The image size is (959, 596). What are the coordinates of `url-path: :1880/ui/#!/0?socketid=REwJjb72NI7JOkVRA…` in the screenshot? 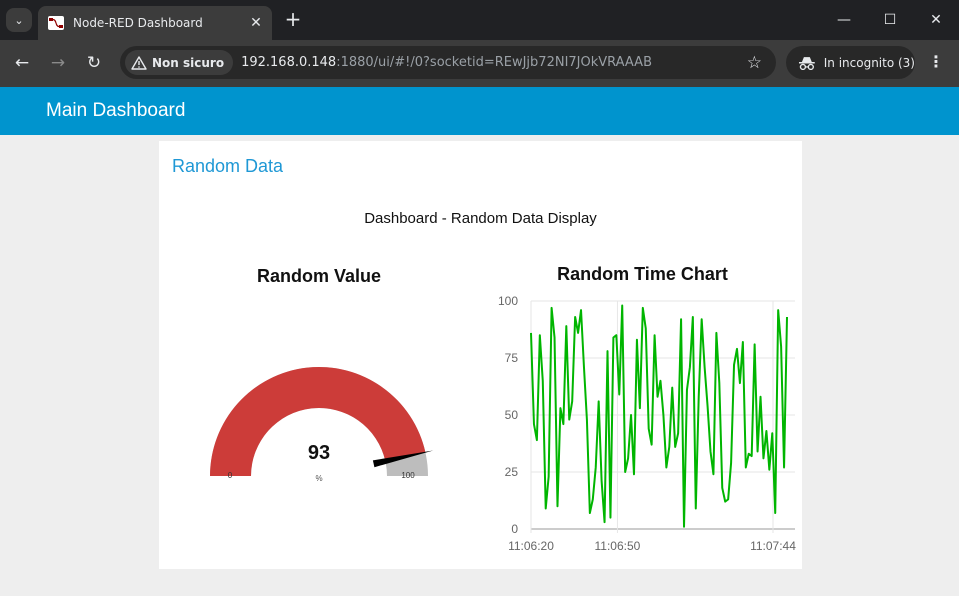 It's located at (494, 62).